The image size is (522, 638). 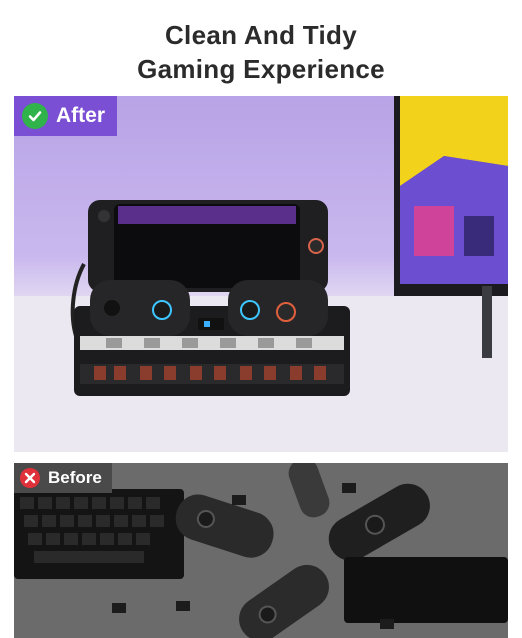 I want to click on before-badge: Before, so click(x=63, y=478).